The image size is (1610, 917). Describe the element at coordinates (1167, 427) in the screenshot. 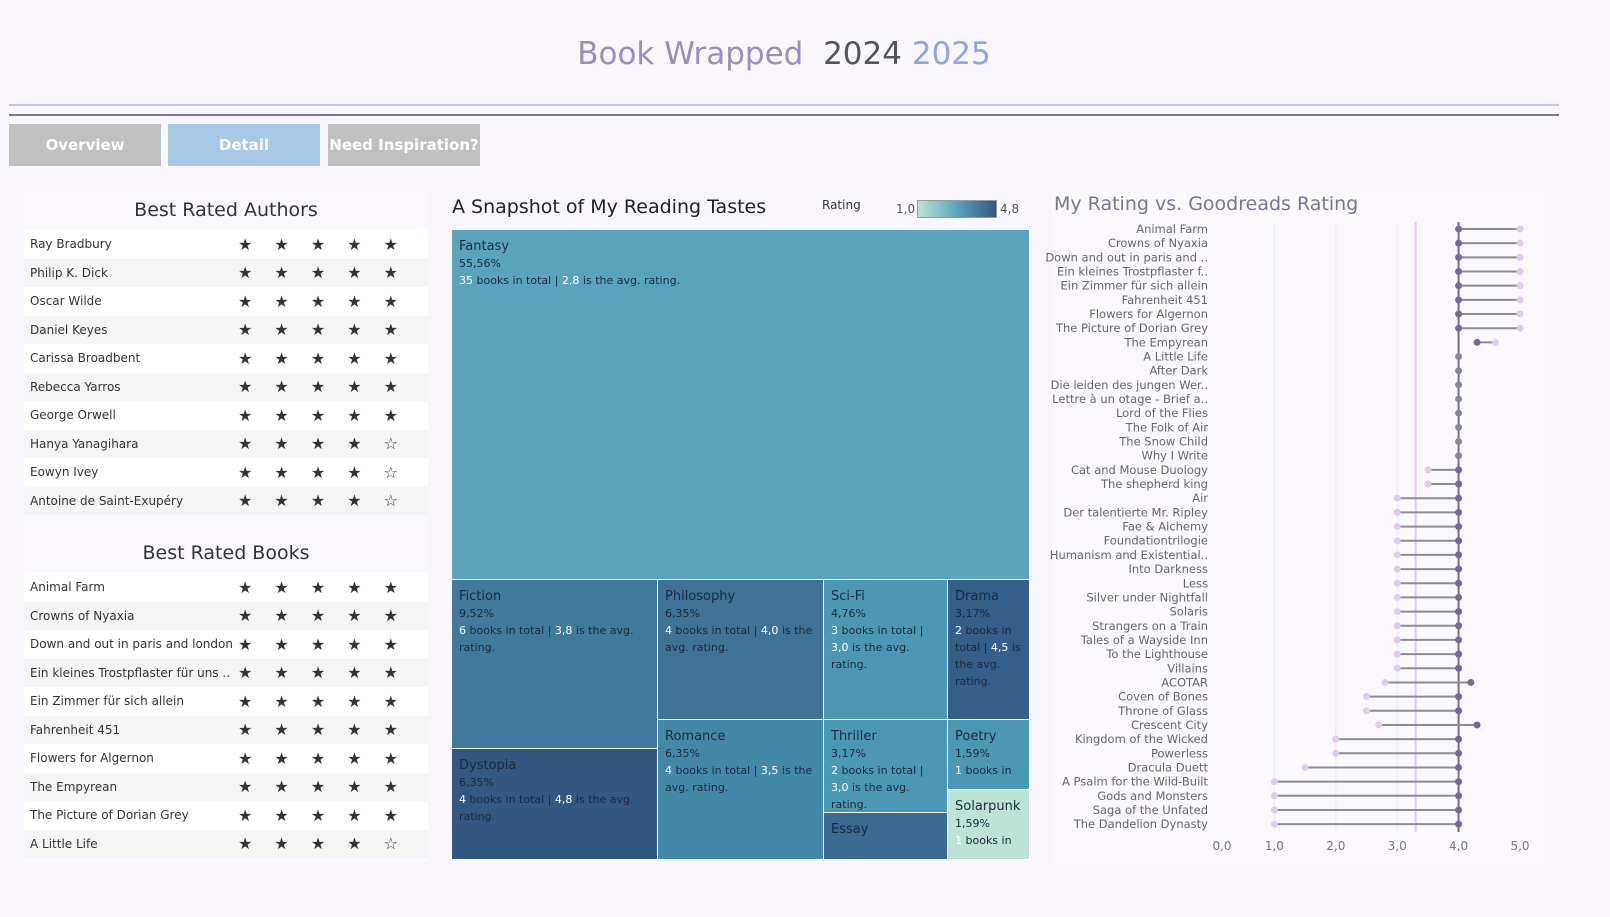

I see `book-label: The Folk of Air` at that location.